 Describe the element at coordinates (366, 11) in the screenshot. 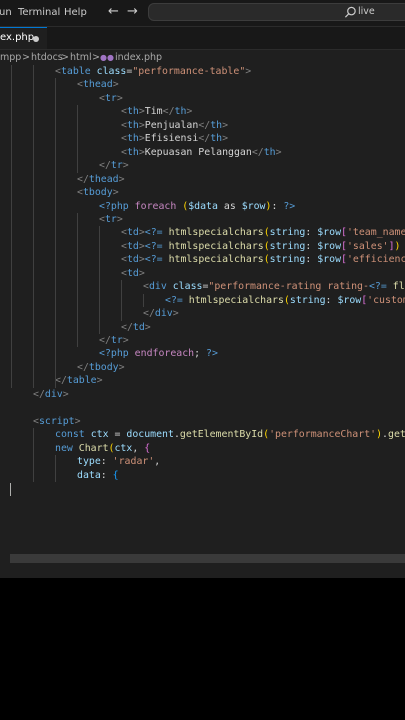

I see `search-text: live` at that location.